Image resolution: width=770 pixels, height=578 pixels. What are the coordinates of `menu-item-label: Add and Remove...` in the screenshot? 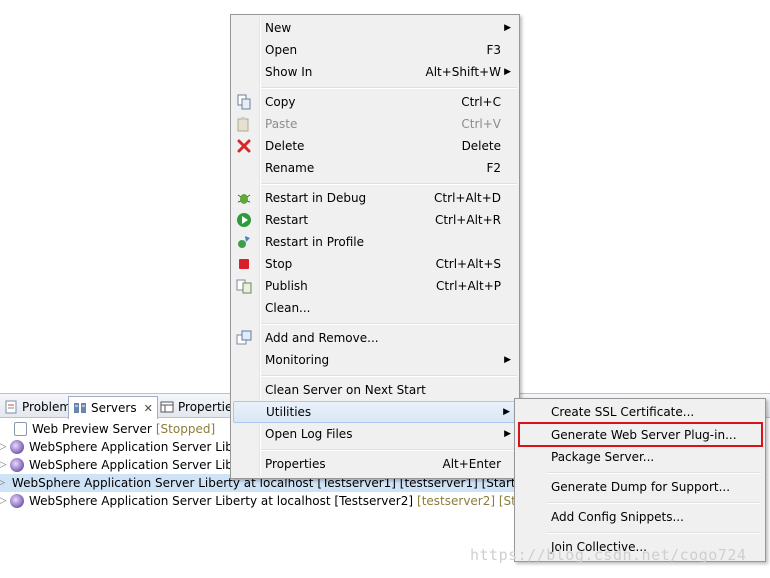 It's located at (322, 338).